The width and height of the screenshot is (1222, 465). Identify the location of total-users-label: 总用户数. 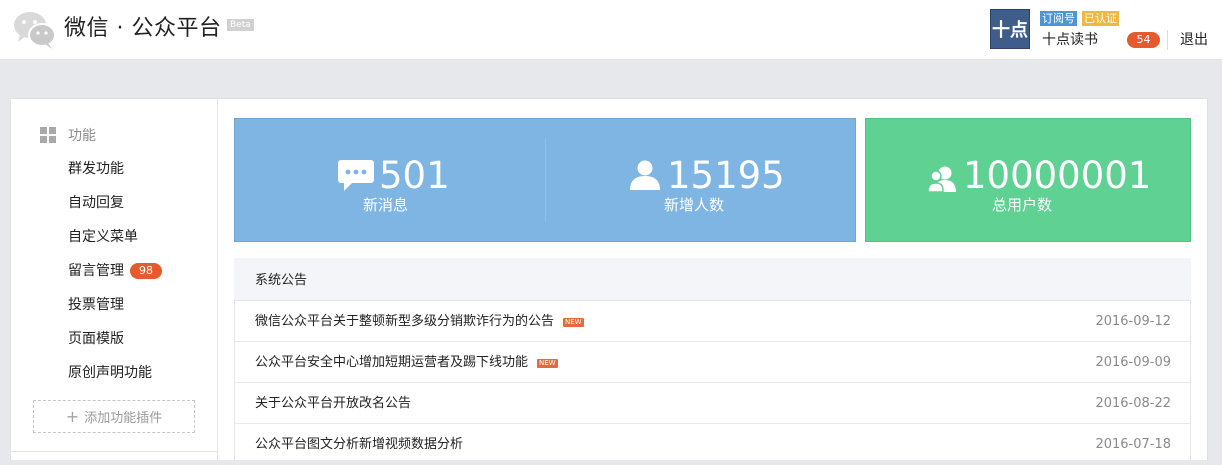
(1022, 205).